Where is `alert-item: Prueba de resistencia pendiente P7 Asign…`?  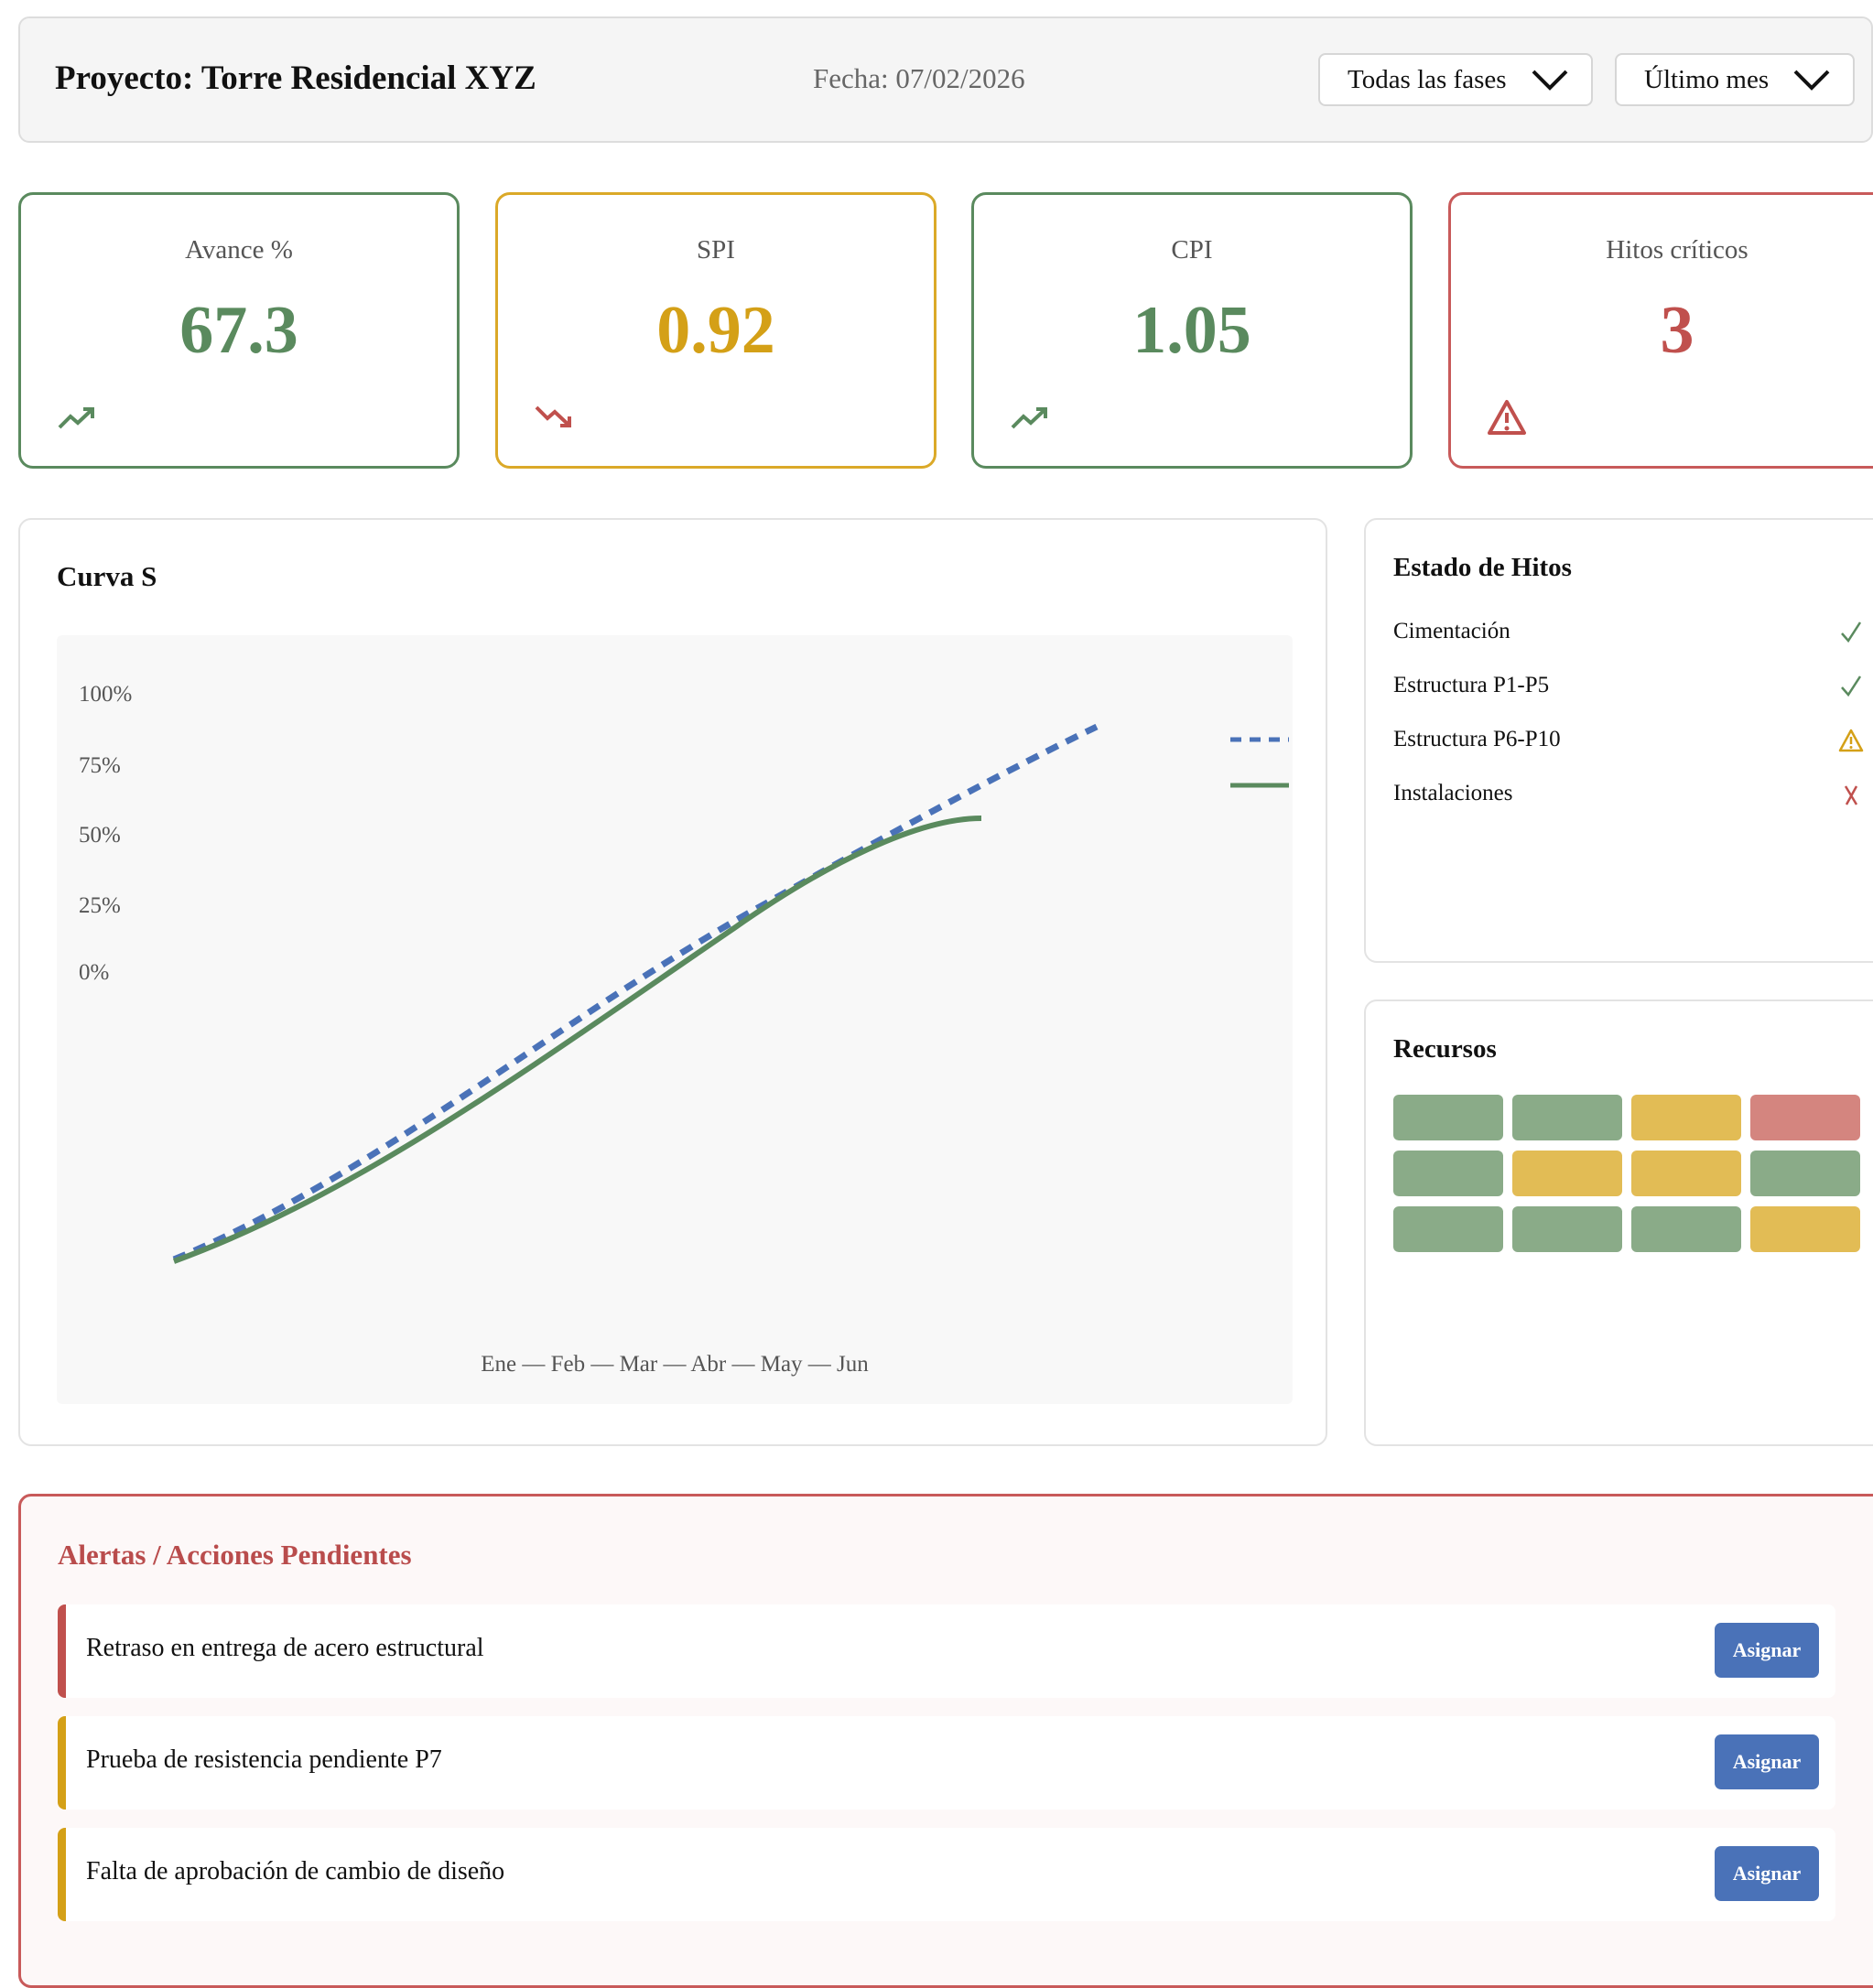
alert-item: Prueba de resistencia pendiente P7 Asign… is located at coordinates (946, 1763).